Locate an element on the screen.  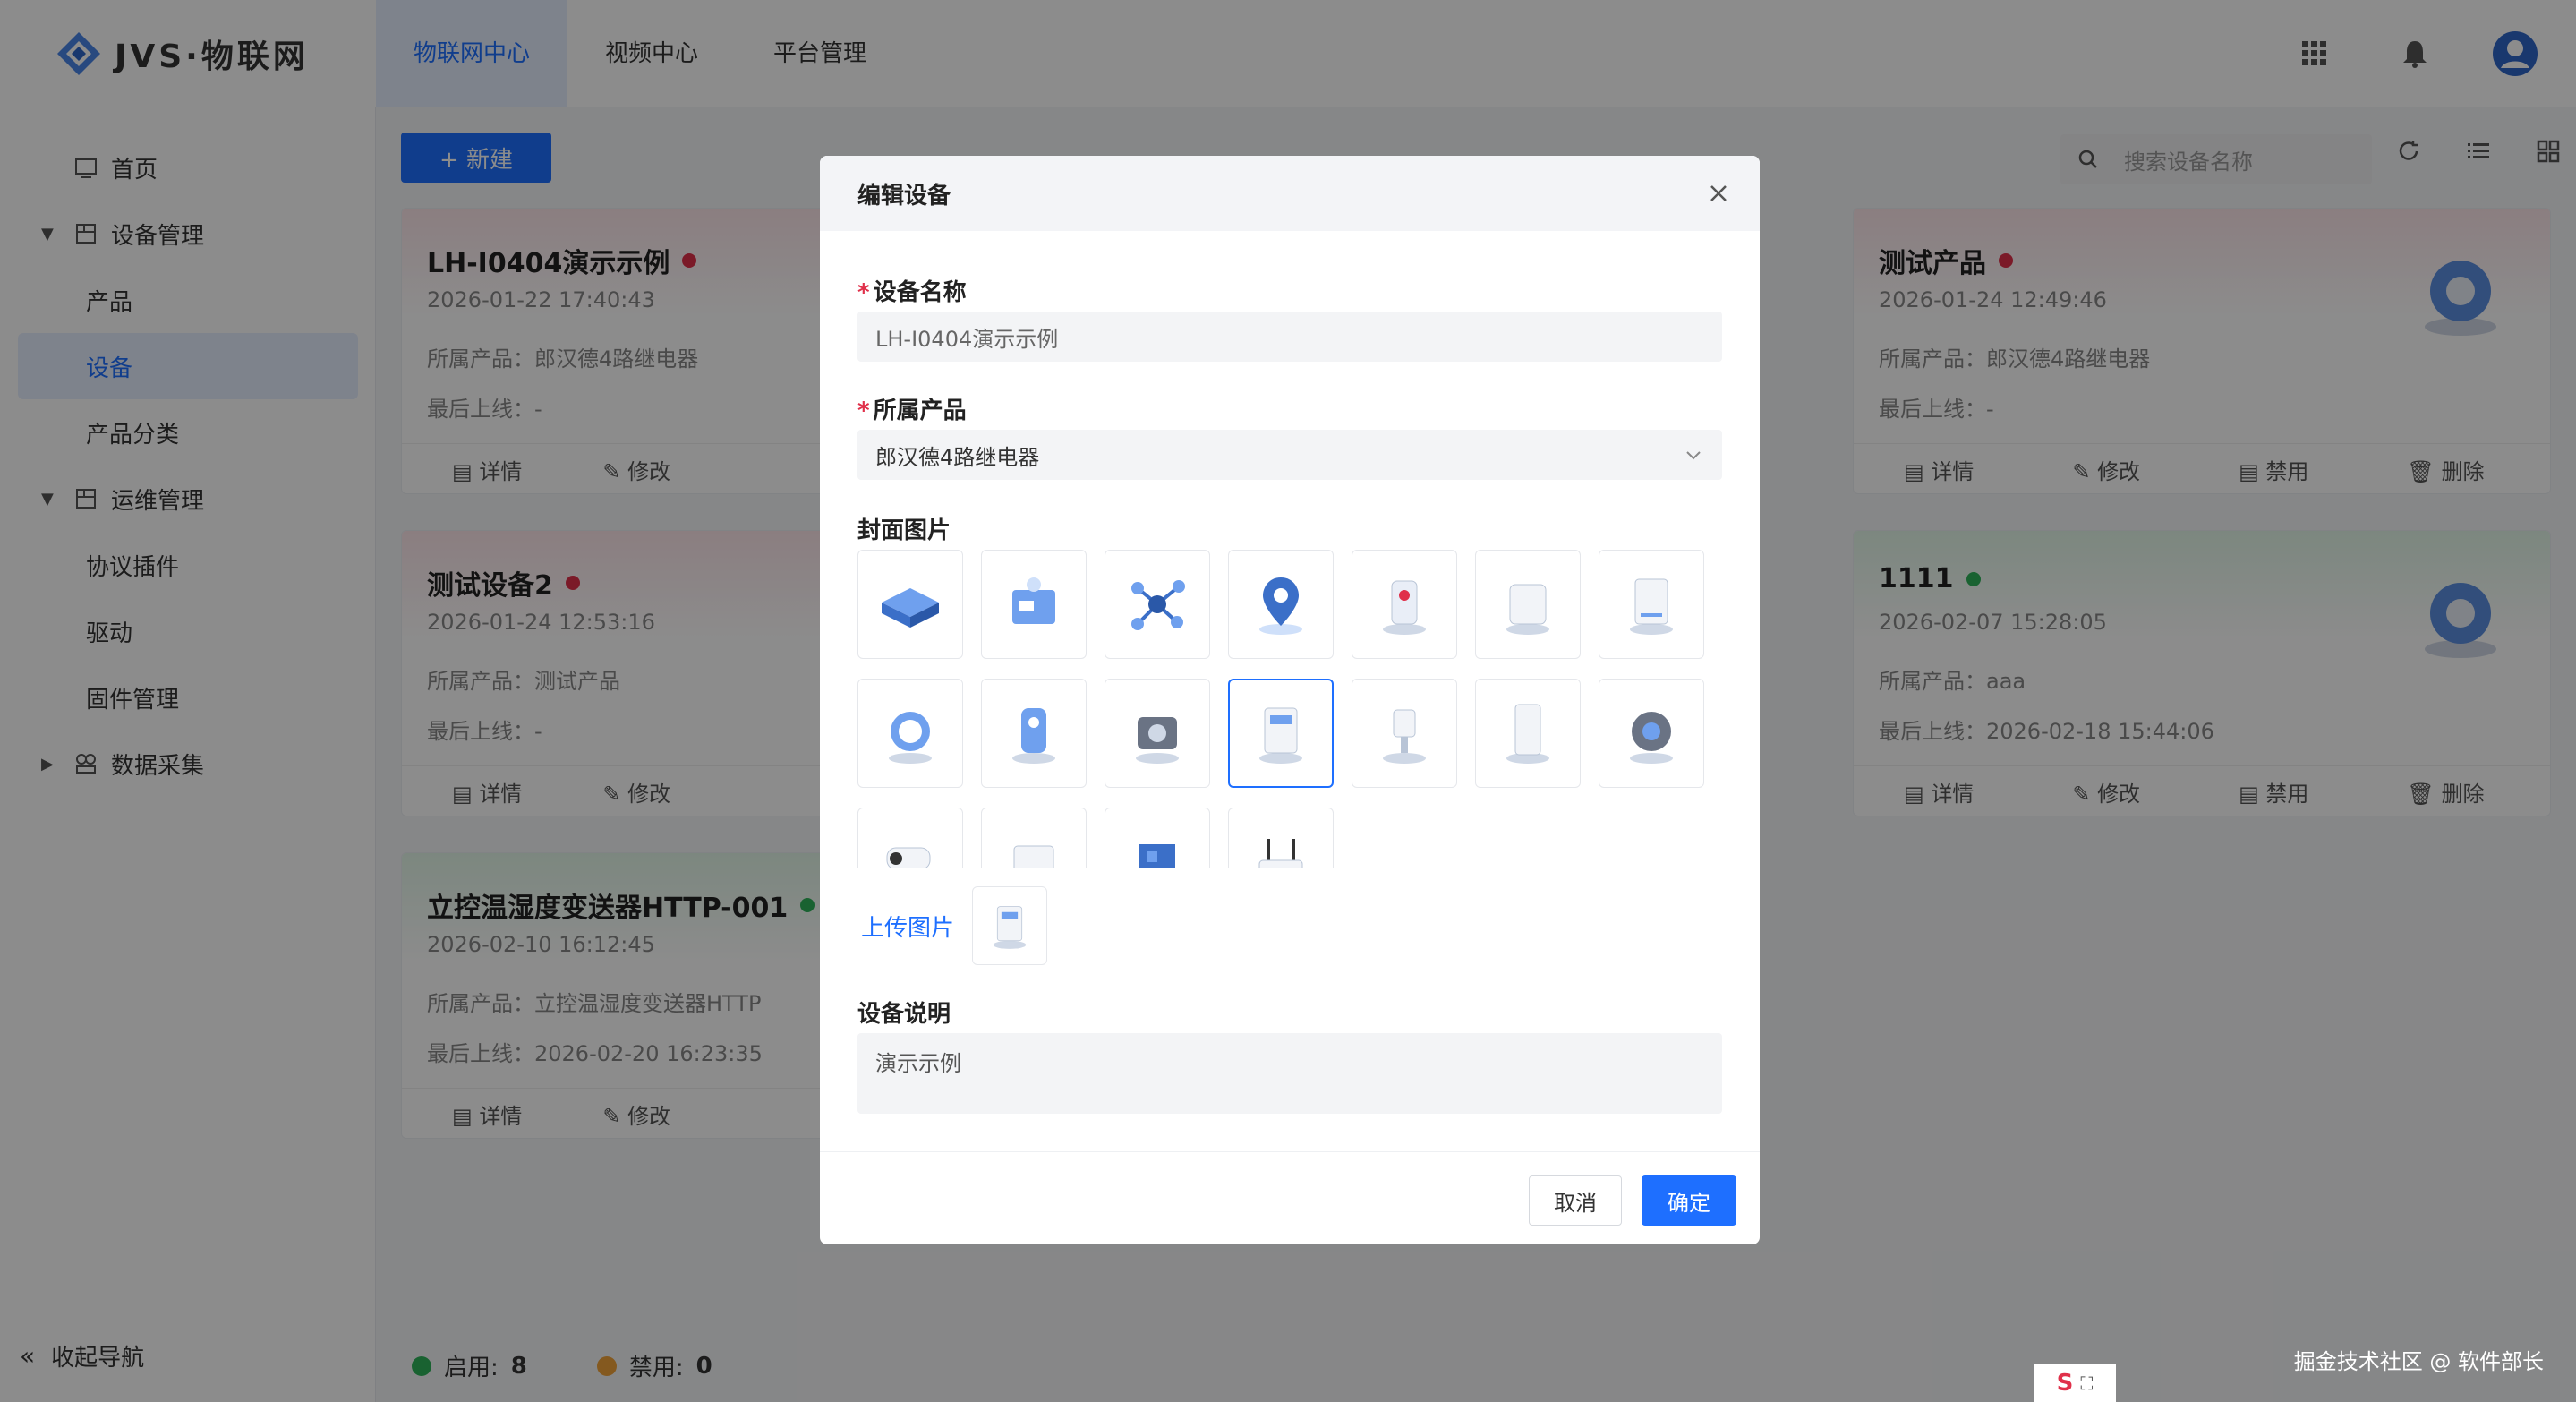
cover-label: 封面图片 is located at coordinates (904, 530).